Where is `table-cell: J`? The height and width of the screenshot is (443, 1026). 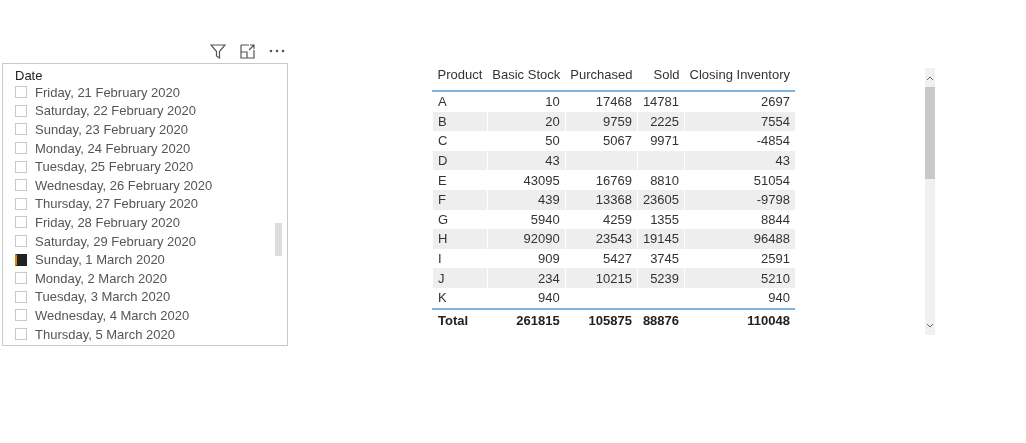 table-cell: J is located at coordinates (460, 278).